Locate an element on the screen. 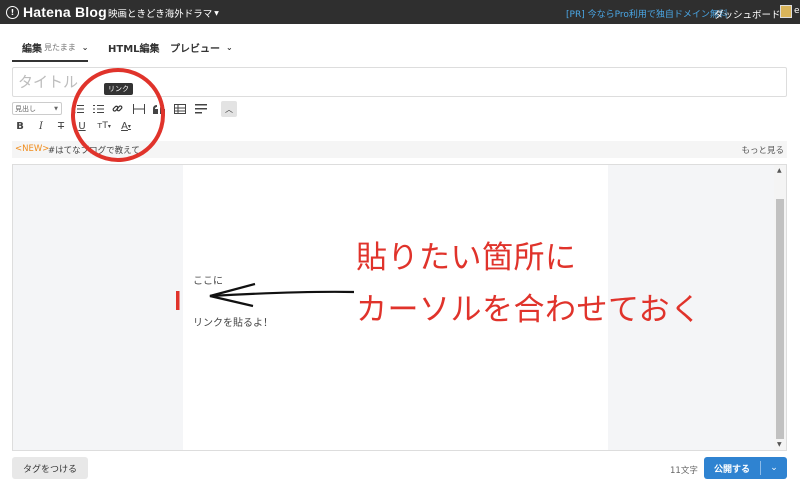 This screenshot has width=800, height=484. heading-select: 見出し ▼ is located at coordinates (37, 108).